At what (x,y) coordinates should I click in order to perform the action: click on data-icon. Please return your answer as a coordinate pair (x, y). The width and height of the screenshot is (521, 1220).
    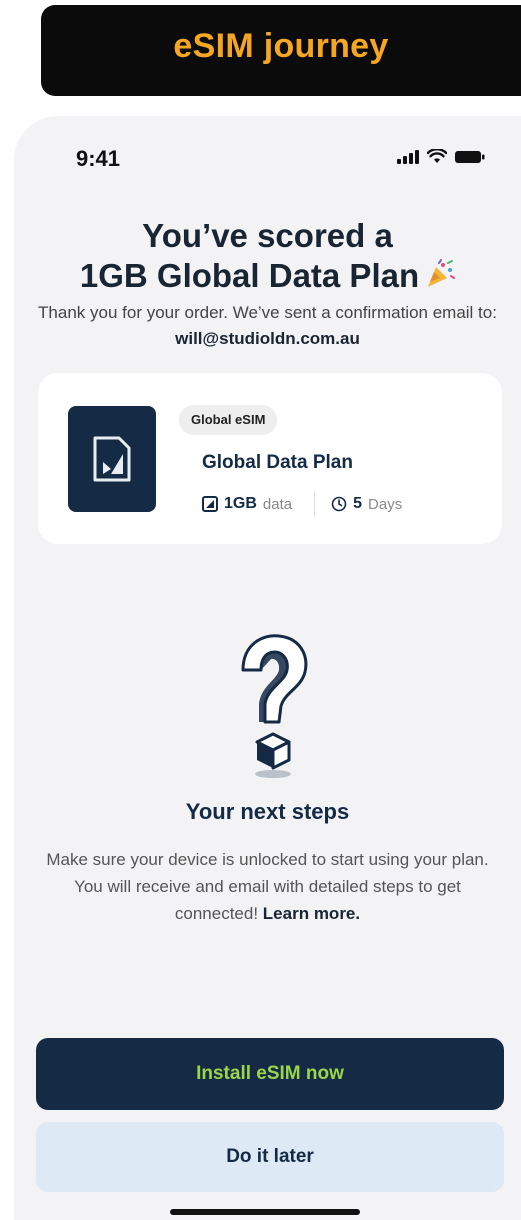
    Looking at the image, I should click on (210, 504).